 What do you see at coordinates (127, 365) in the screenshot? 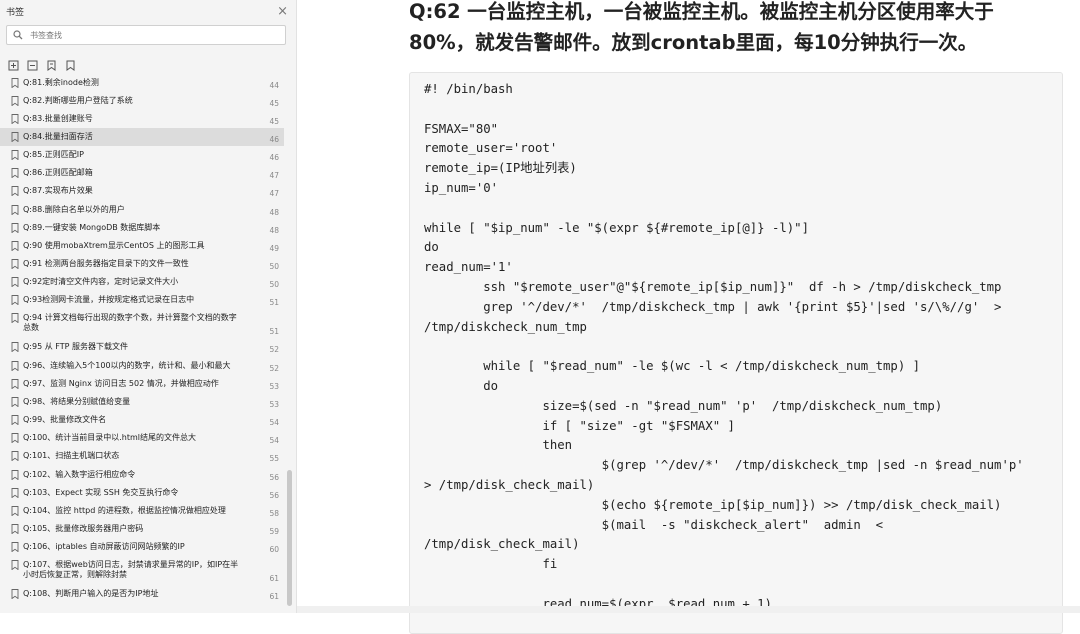
I see `bookmark-title: Q:96、连续输入5个100以内的数字，统计和、最小和最大` at bounding box center [127, 365].